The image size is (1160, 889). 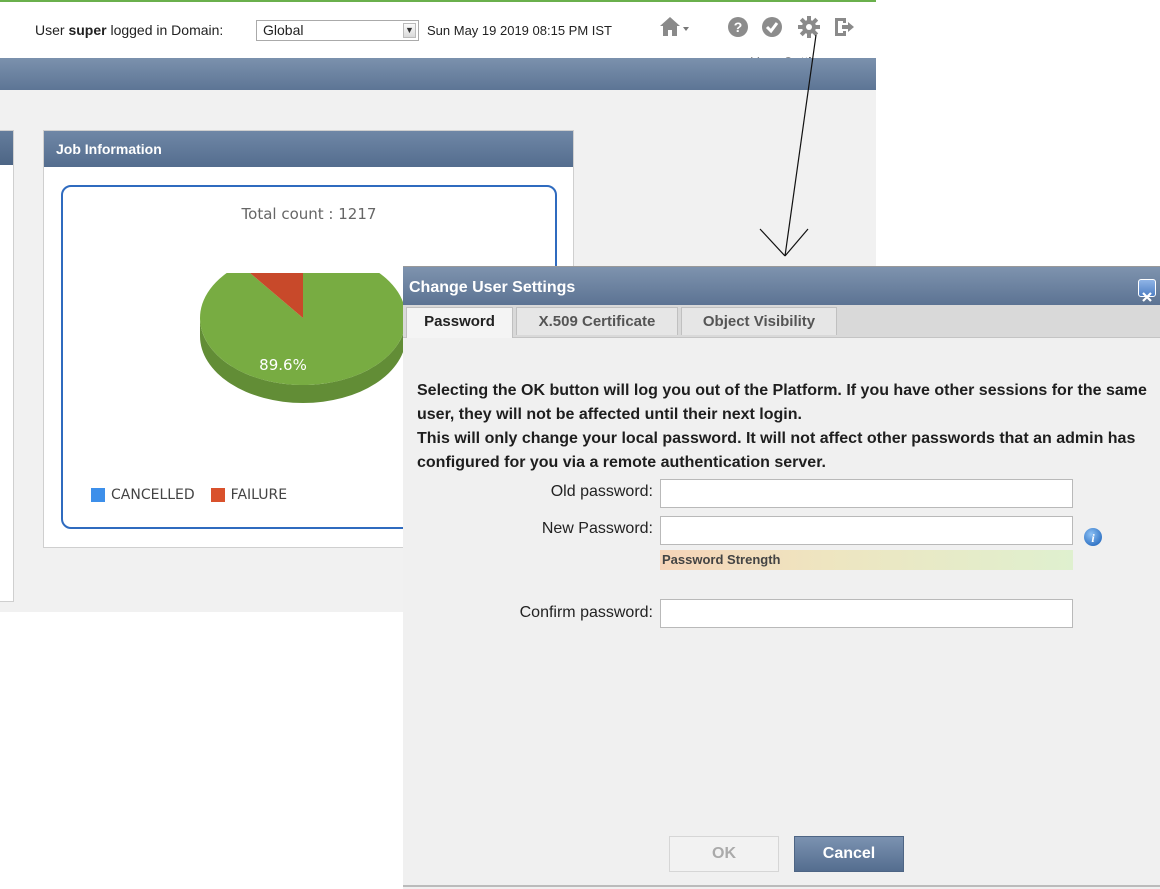 I want to click on confirm-password-label: Confirm password:, so click(x=586, y=612).